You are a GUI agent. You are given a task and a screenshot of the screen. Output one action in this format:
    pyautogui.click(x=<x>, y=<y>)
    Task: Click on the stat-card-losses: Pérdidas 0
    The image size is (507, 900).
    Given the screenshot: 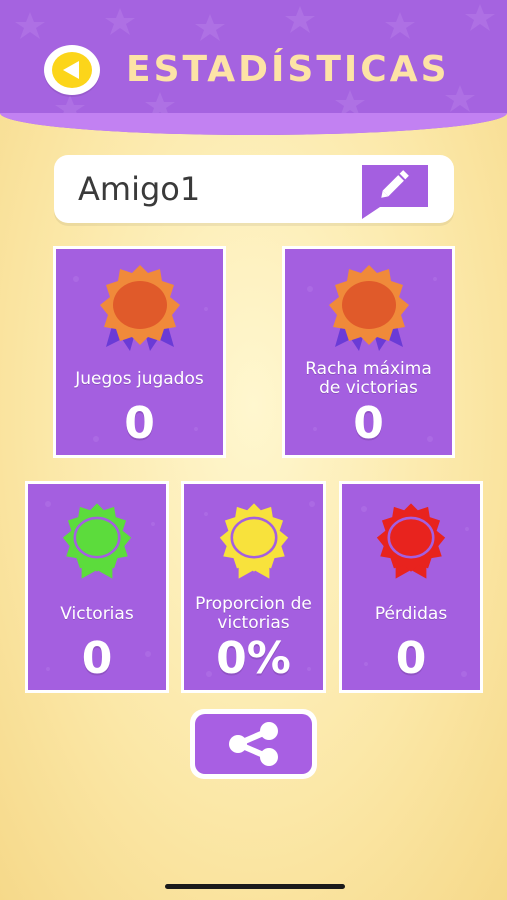 What is the action you would take?
    pyautogui.click(x=411, y=587)
    